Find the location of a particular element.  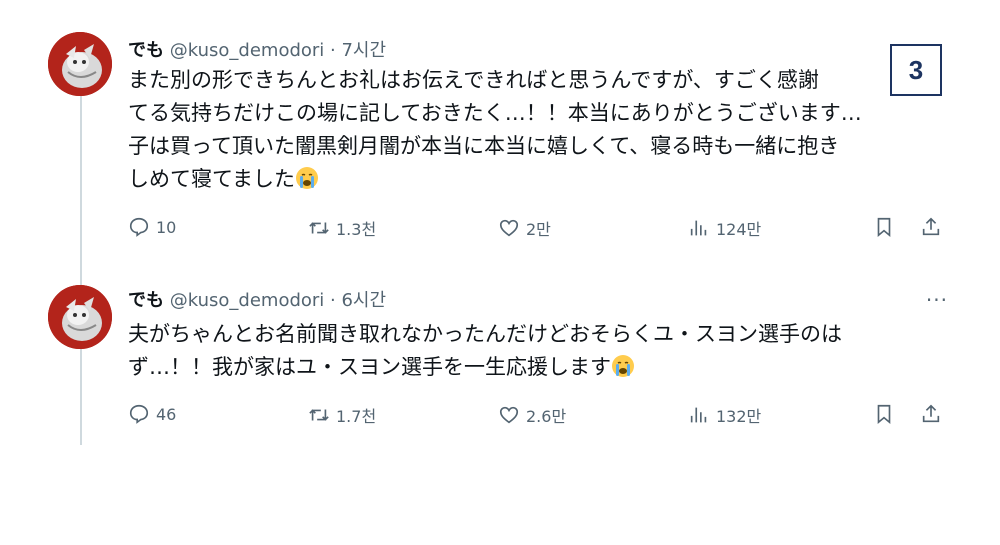

timestamp: · 7시간 is located at coordinates (358, 50).